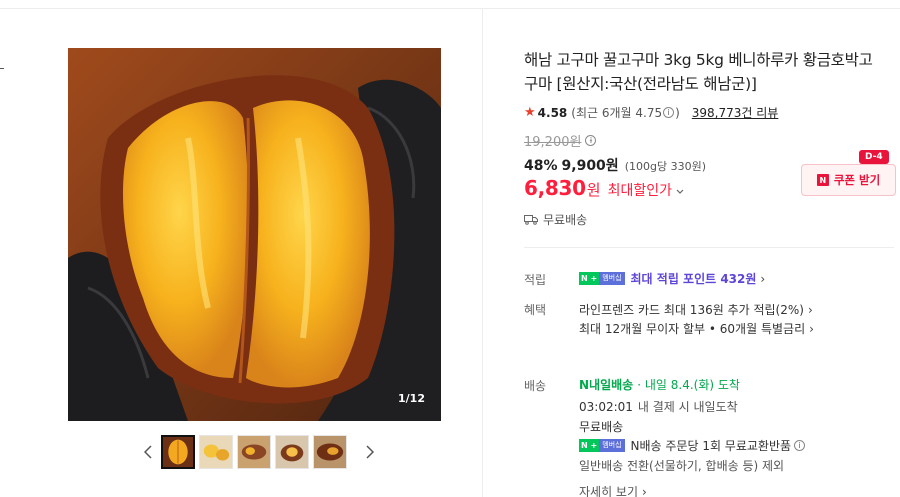 The image size is (900, 497). Describe the element at coordinates (874, 157) in the screenshot. I see `coupon-dday-badge: D-4` at that location.